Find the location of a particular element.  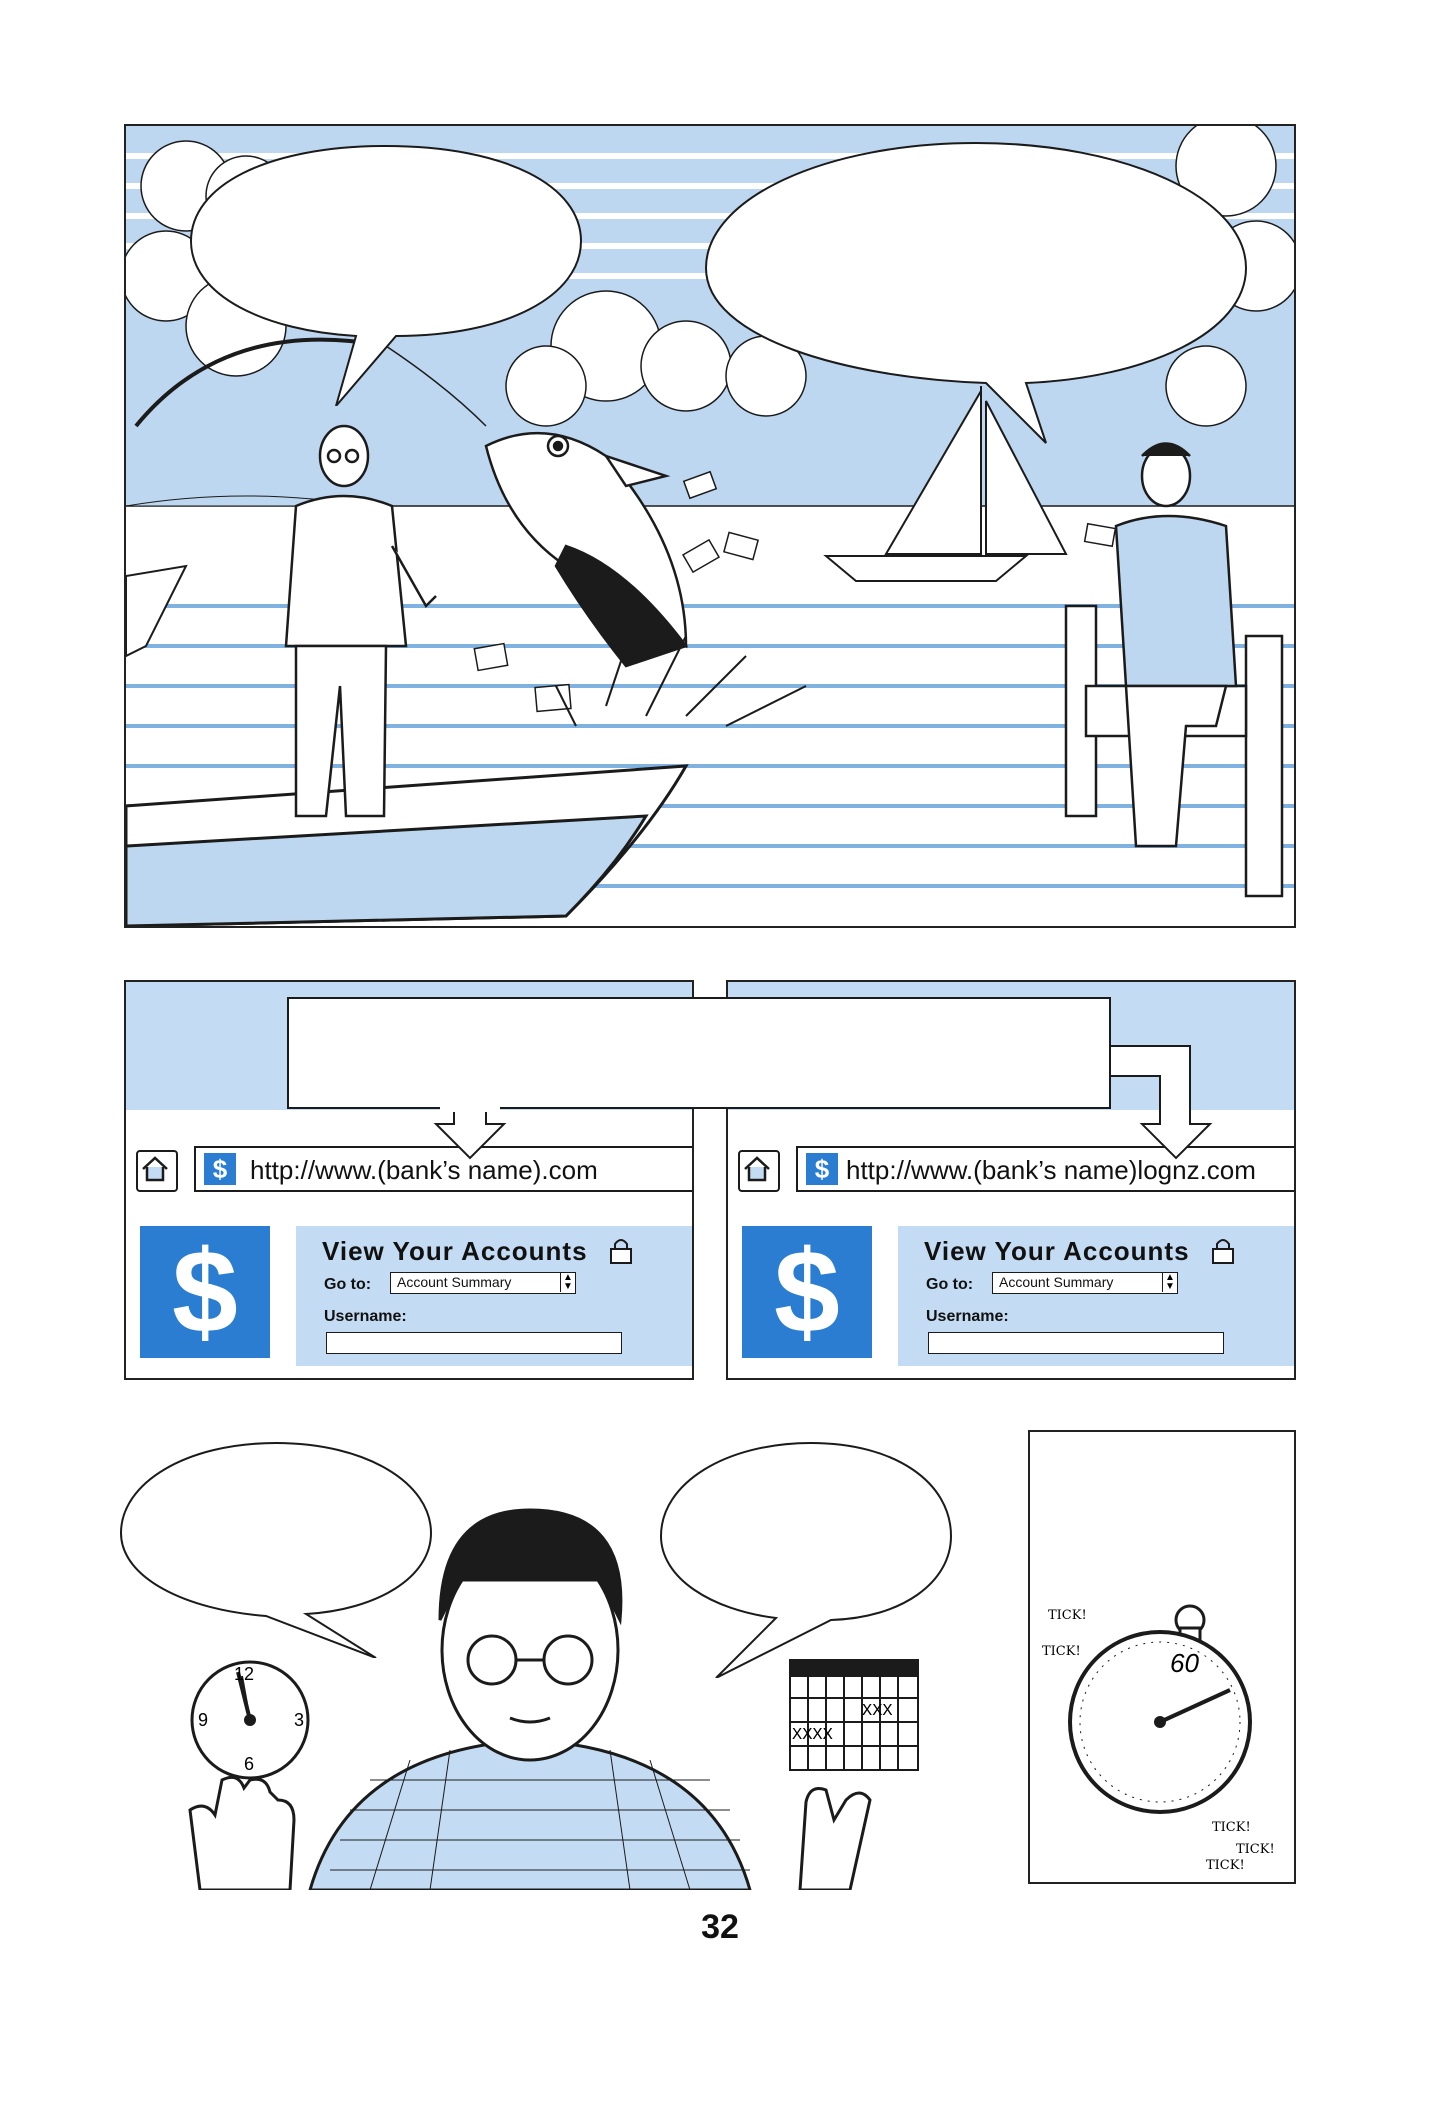

panel-stopwatch: 60 TICK! TICK! TICK! TICK! TICK! is located at coordinates (1162, 1657).